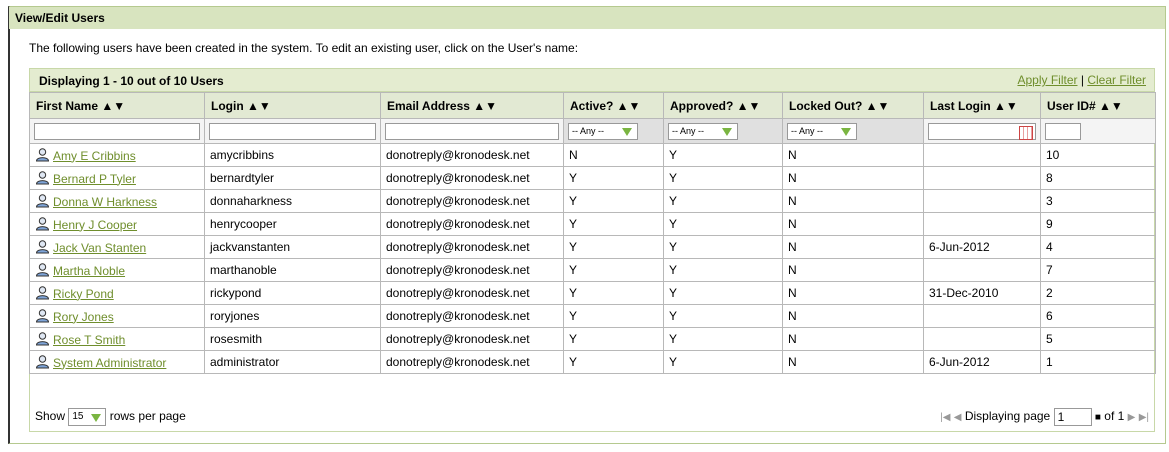 This screenshot has height=452, width=1169. I want to click on cell-id: 4, so click(1098, 247).